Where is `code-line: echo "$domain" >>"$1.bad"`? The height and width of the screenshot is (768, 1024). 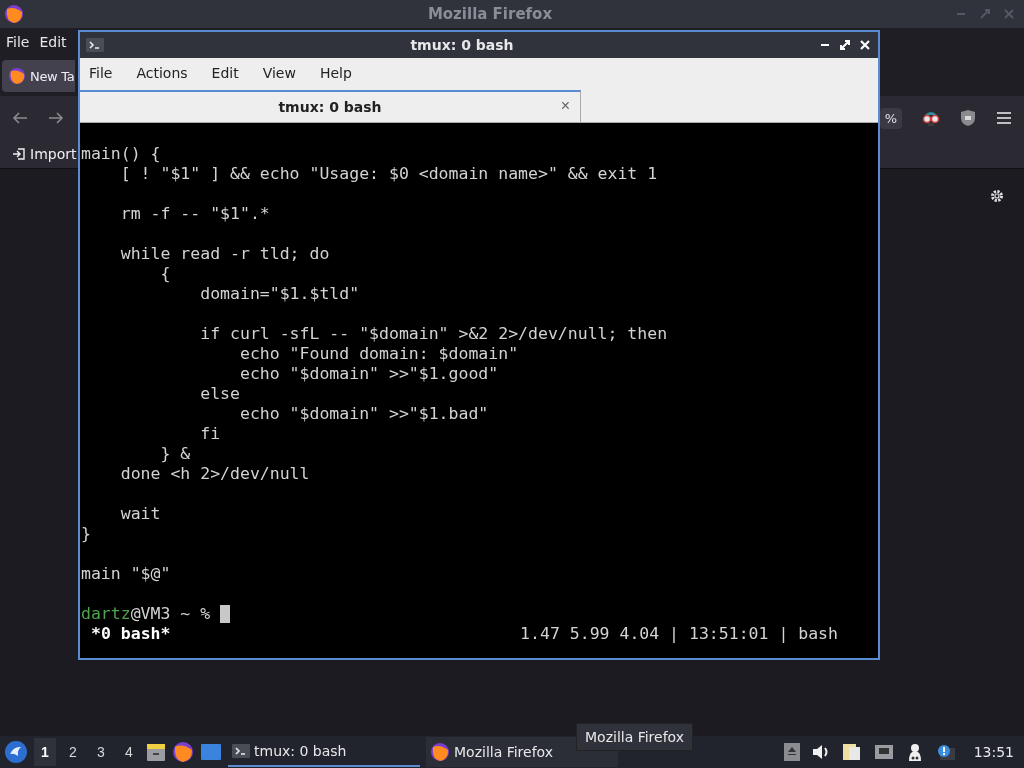 code-line: echo "$domain" >>"$1.bad" is located at coordinates (364, 414).